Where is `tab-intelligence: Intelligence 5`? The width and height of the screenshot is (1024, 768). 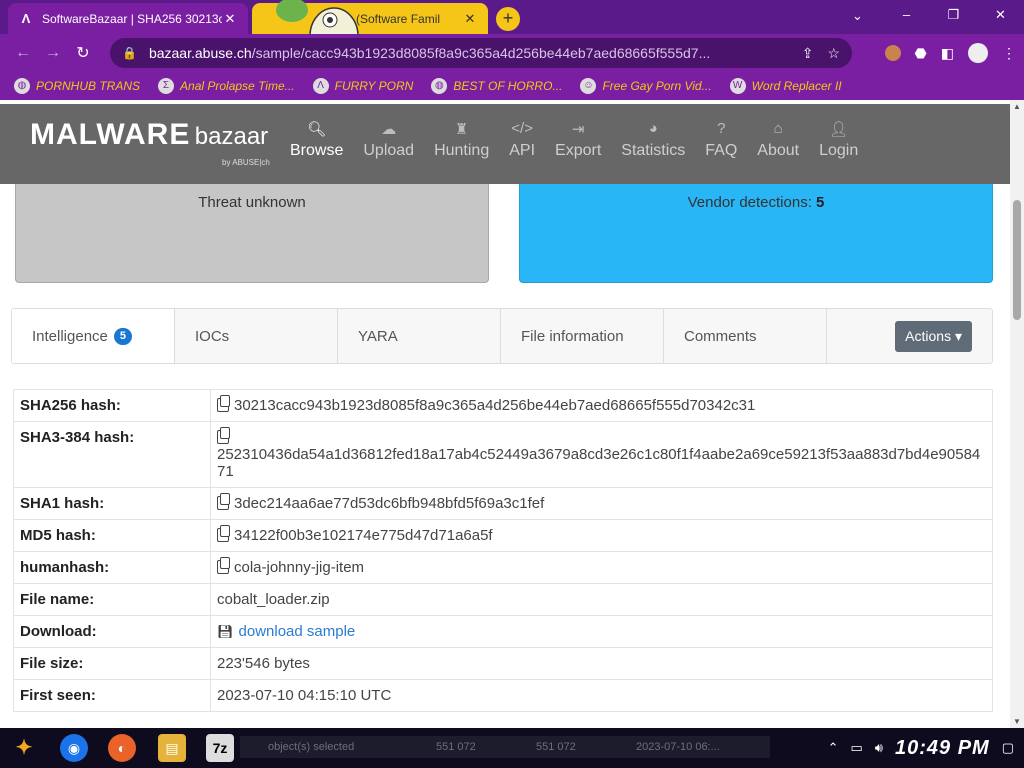
tab-intelligence: Intelligence 5 is located at coordinates (93, 336).